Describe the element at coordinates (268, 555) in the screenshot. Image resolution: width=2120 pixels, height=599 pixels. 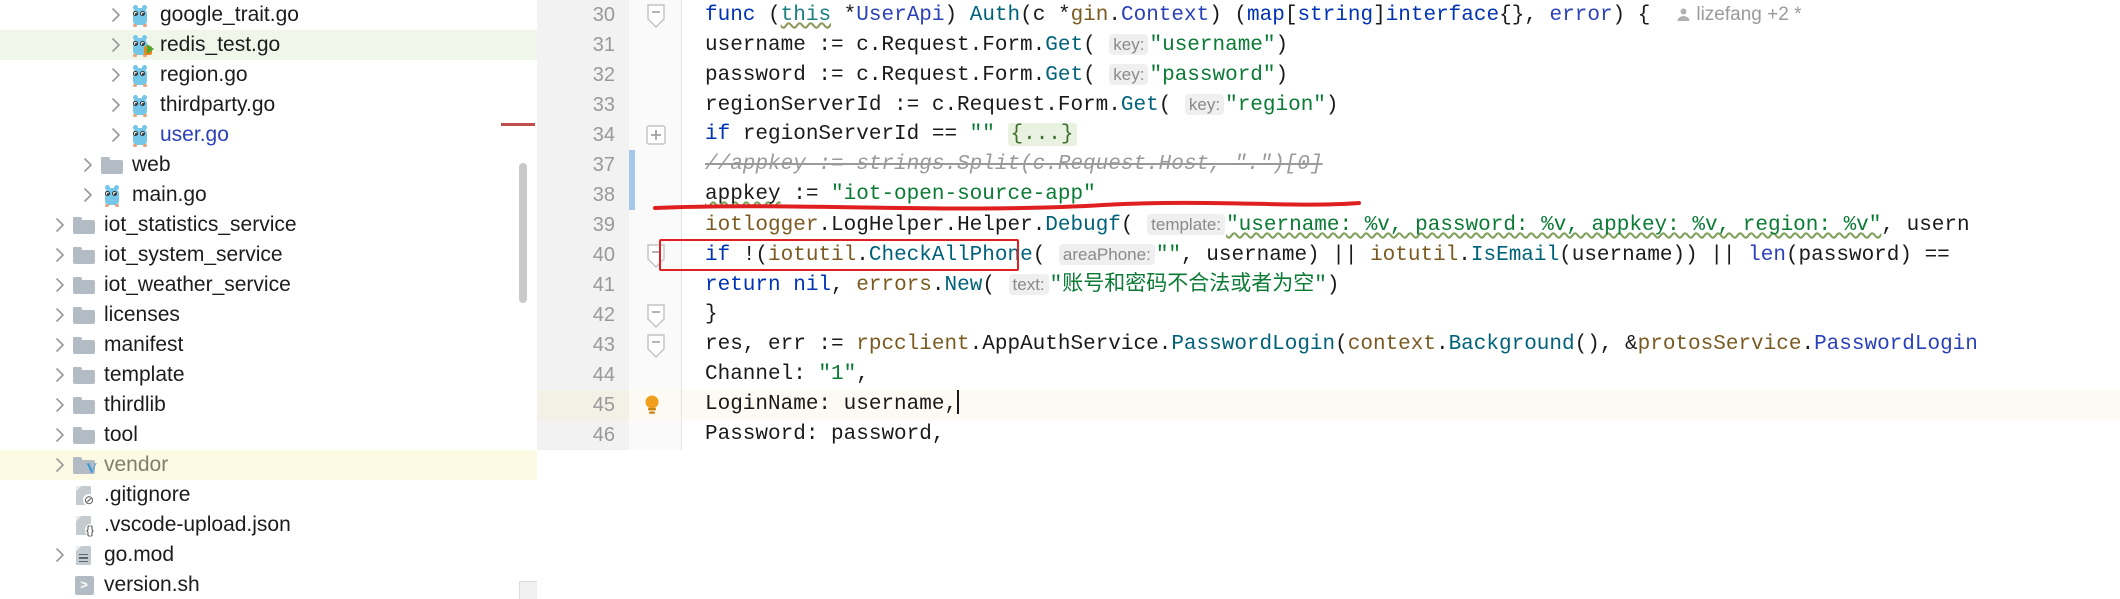
I see `tree-item-go-mod: go.mod` at that location.